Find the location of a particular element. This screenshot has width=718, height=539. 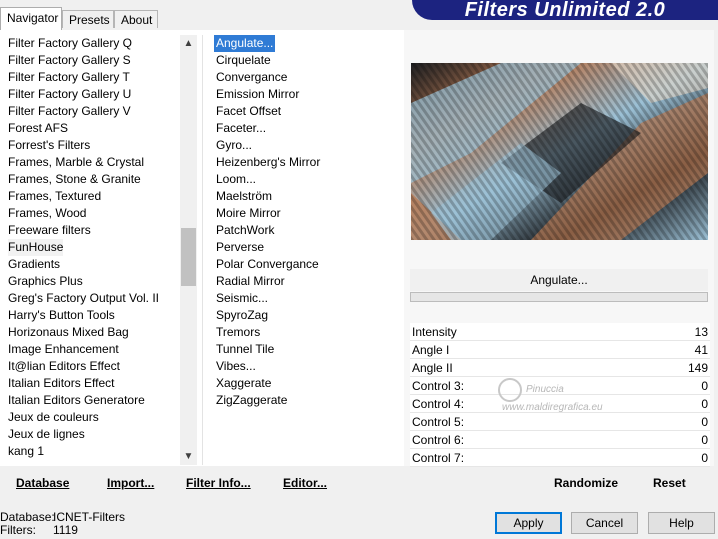

progress-bar is located at coordinates (559, 297).